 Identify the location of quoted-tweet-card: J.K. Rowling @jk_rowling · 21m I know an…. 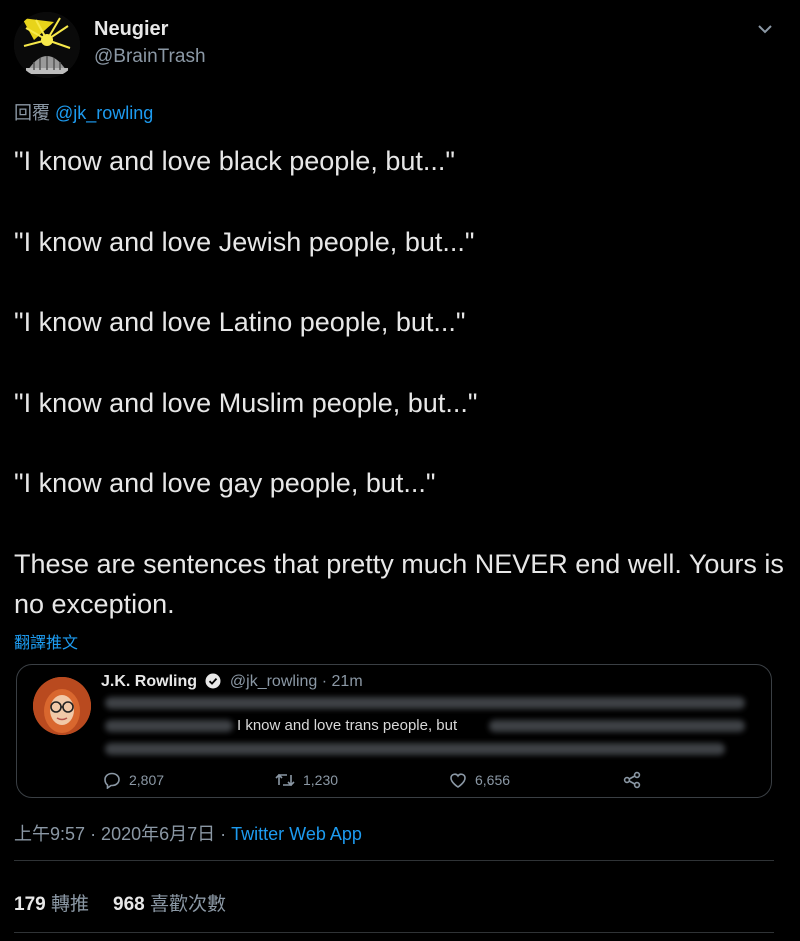
(394, 731).